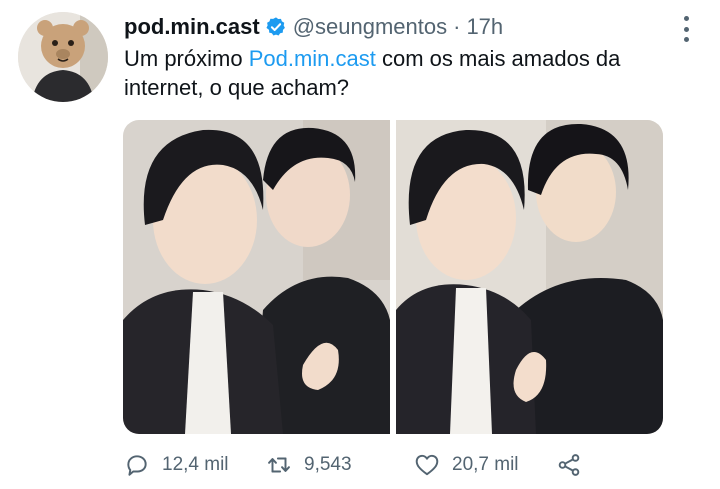 The height and width of the screenshot is (489, 720). Describe the element at coordinates (569, 465) in the screenshot. I see `share-icon` at that location.